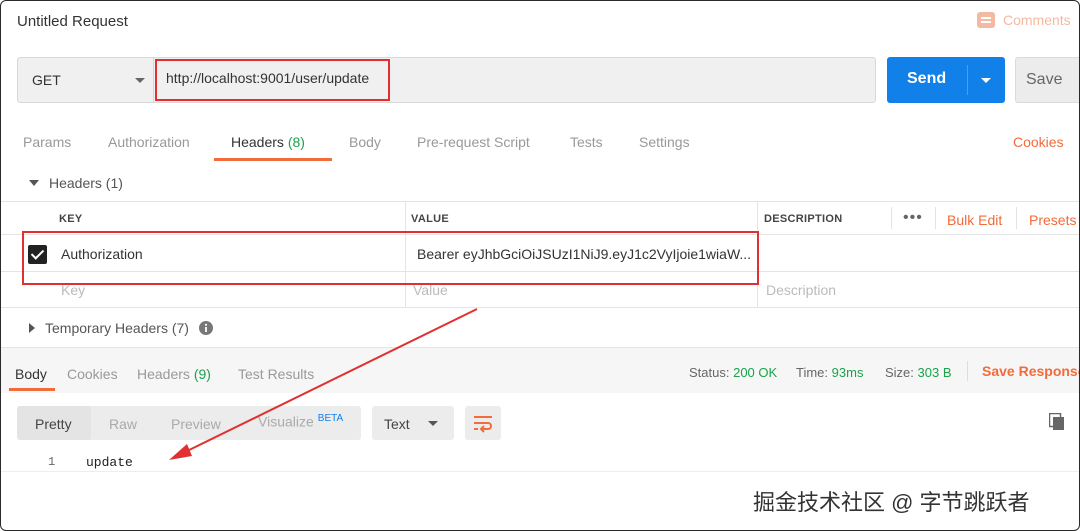  I want to click on url-bar: GET http://localhost:9001/user/update, so click(446, 80).